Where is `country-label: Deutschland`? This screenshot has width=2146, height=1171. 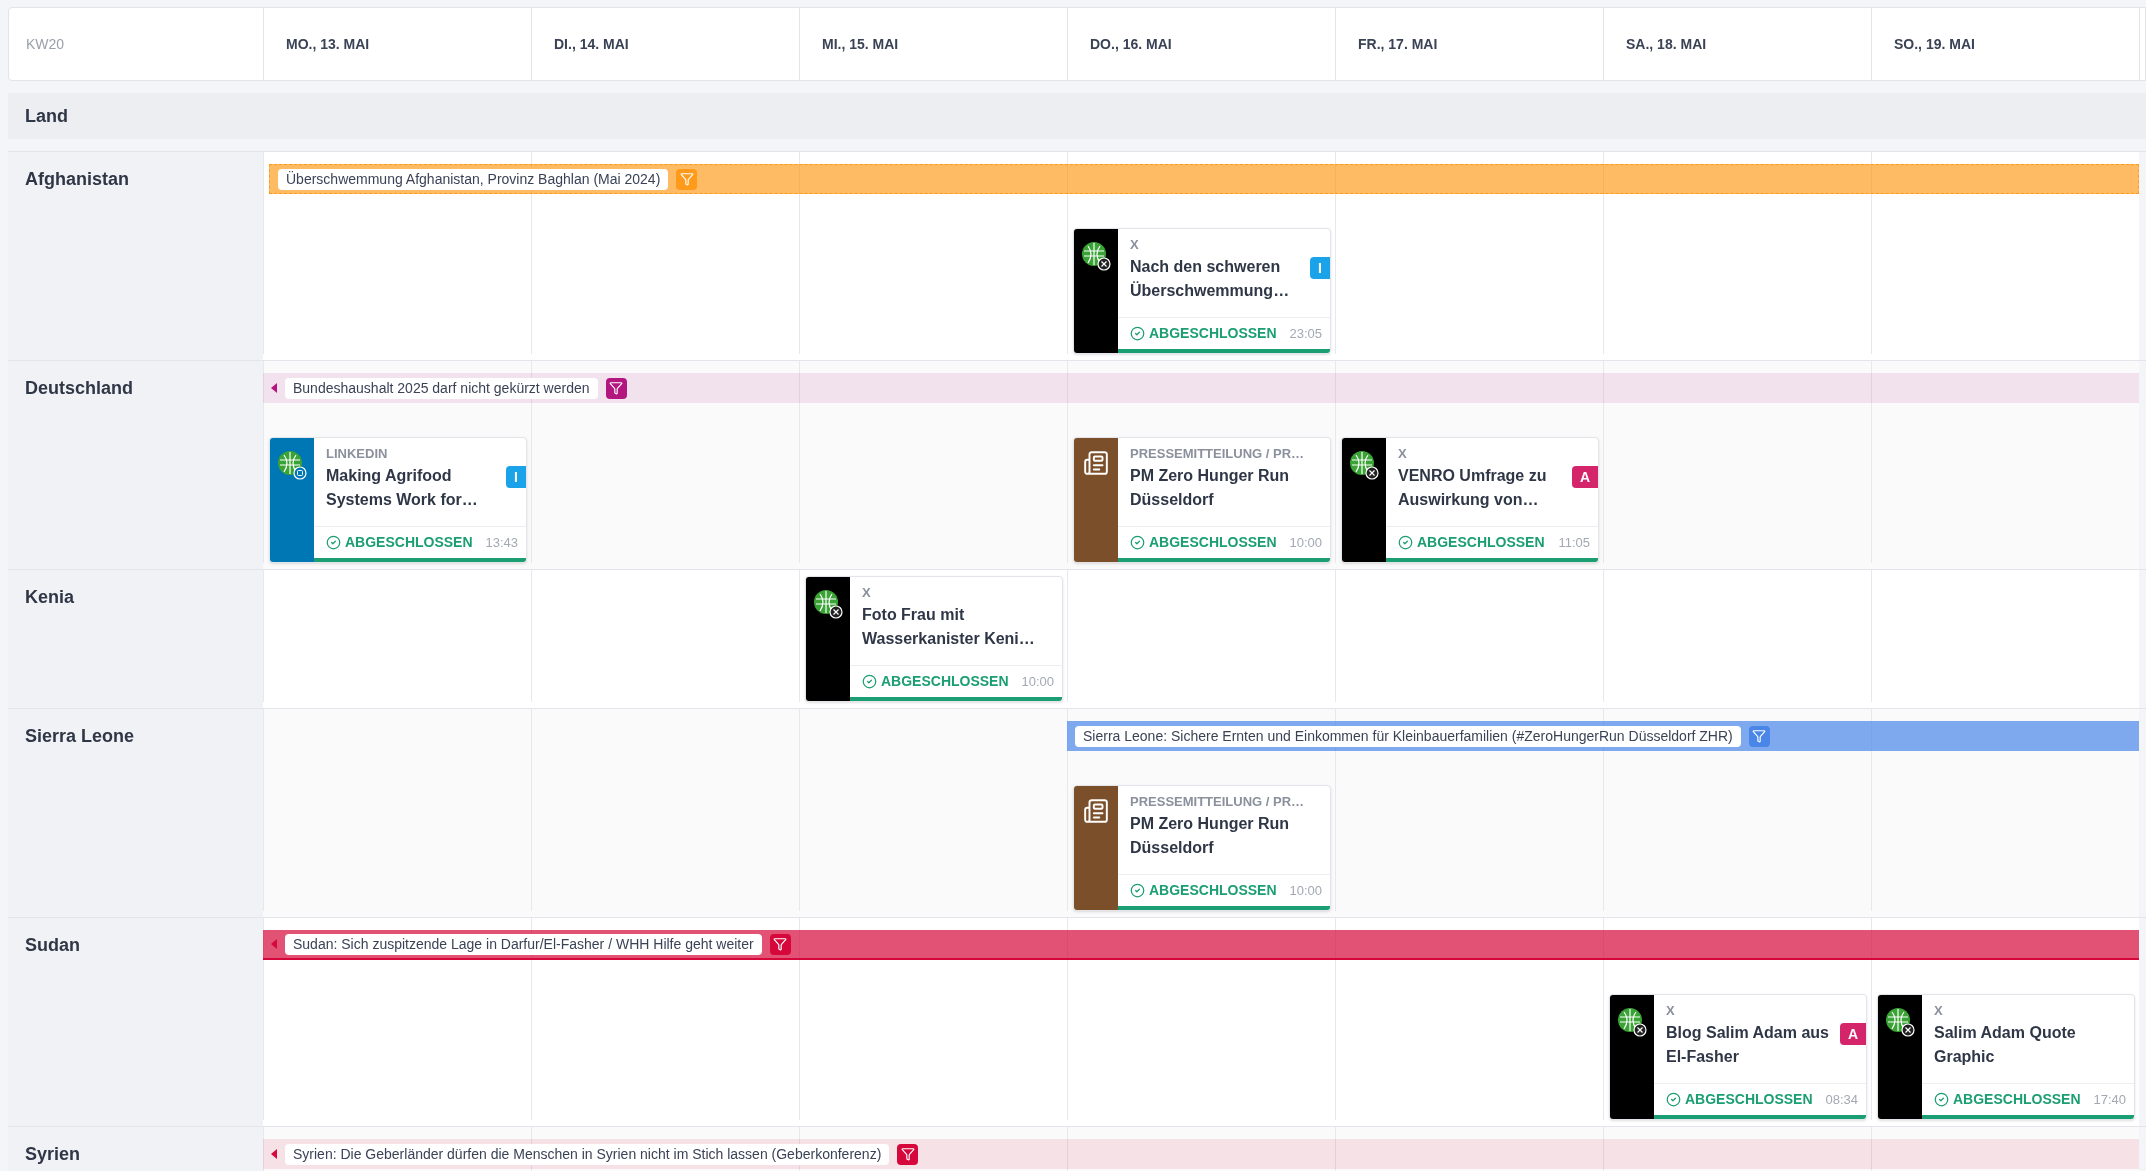 country-label: Deutschland is located at coordinates (79, 388).